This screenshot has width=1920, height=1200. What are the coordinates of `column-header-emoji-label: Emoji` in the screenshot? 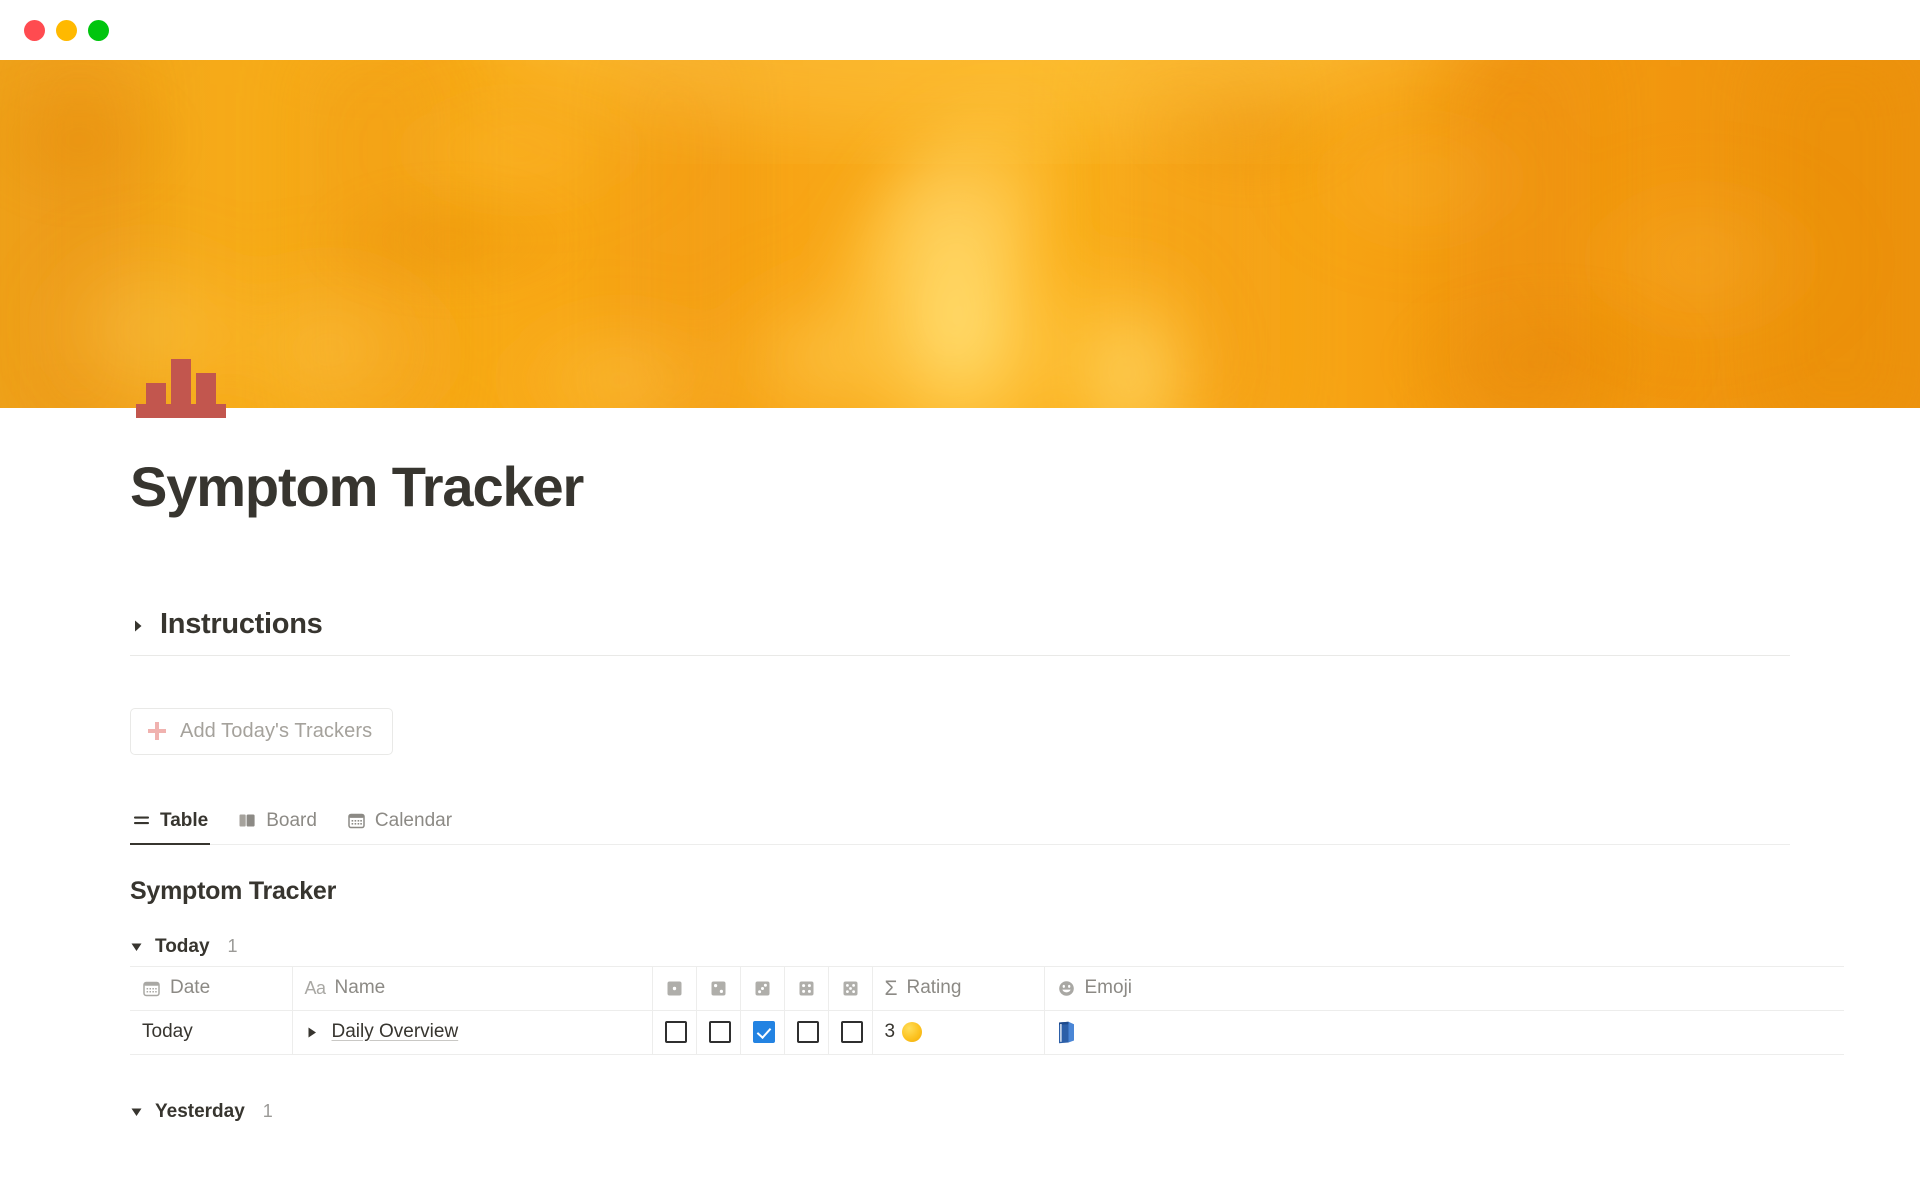 It's located at (1108, 988).